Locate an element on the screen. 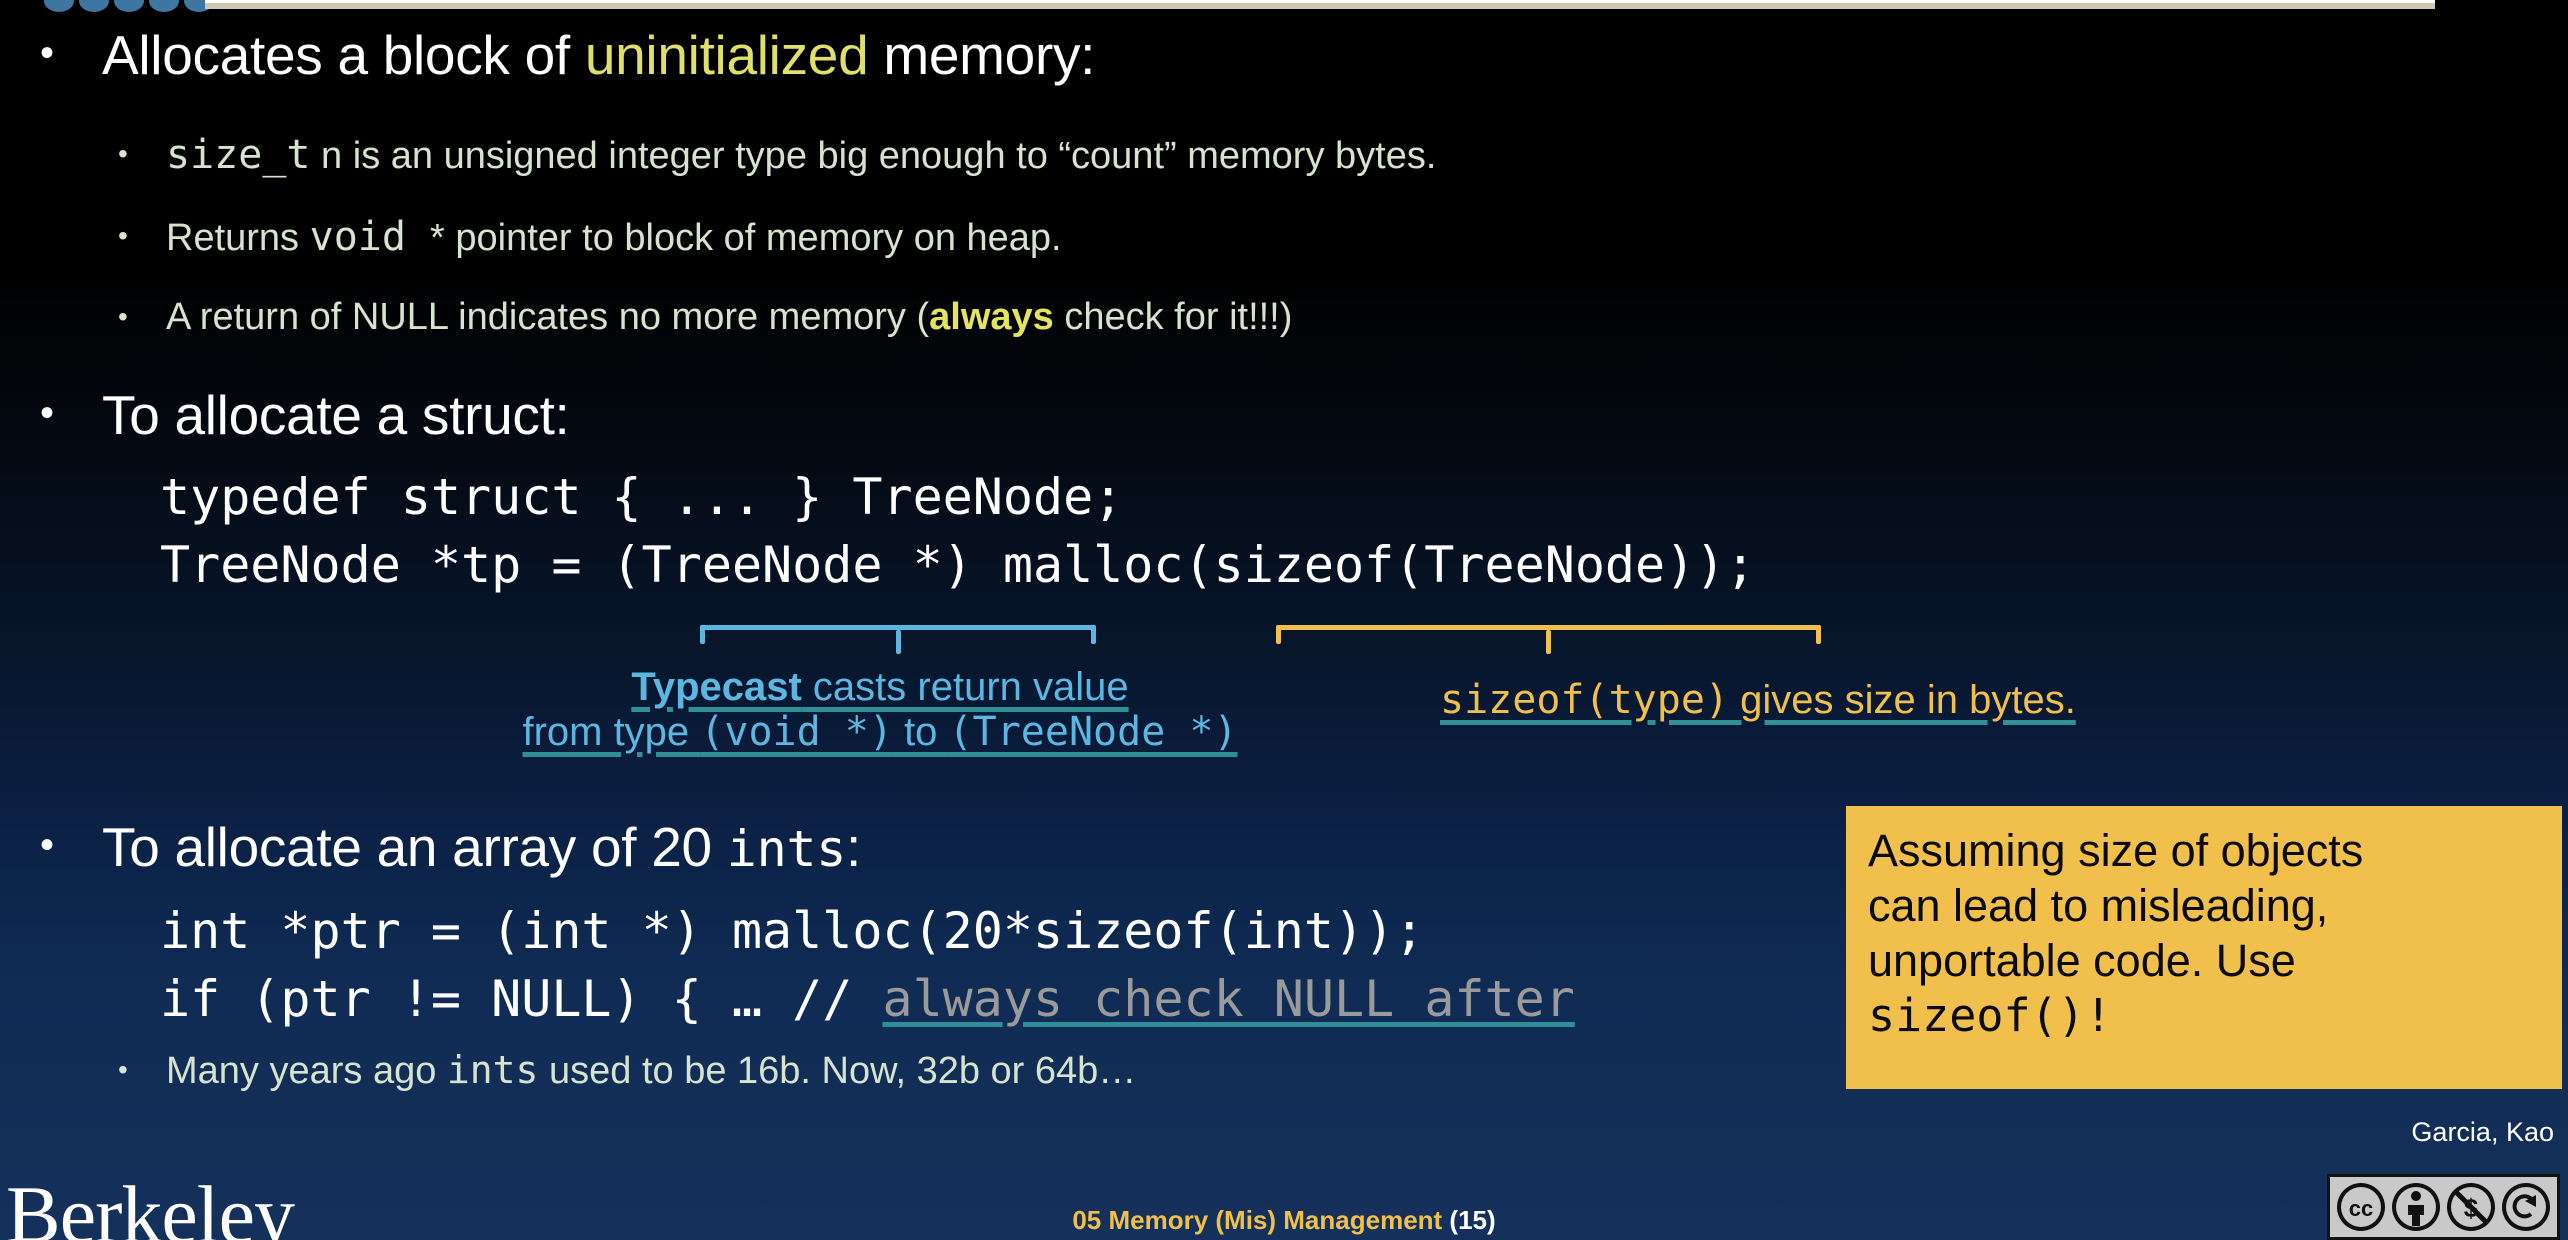 This screenshot has width=2568, height=1240. callout-line-2: can lead to misleading, is located at coordinates (2098, 905).